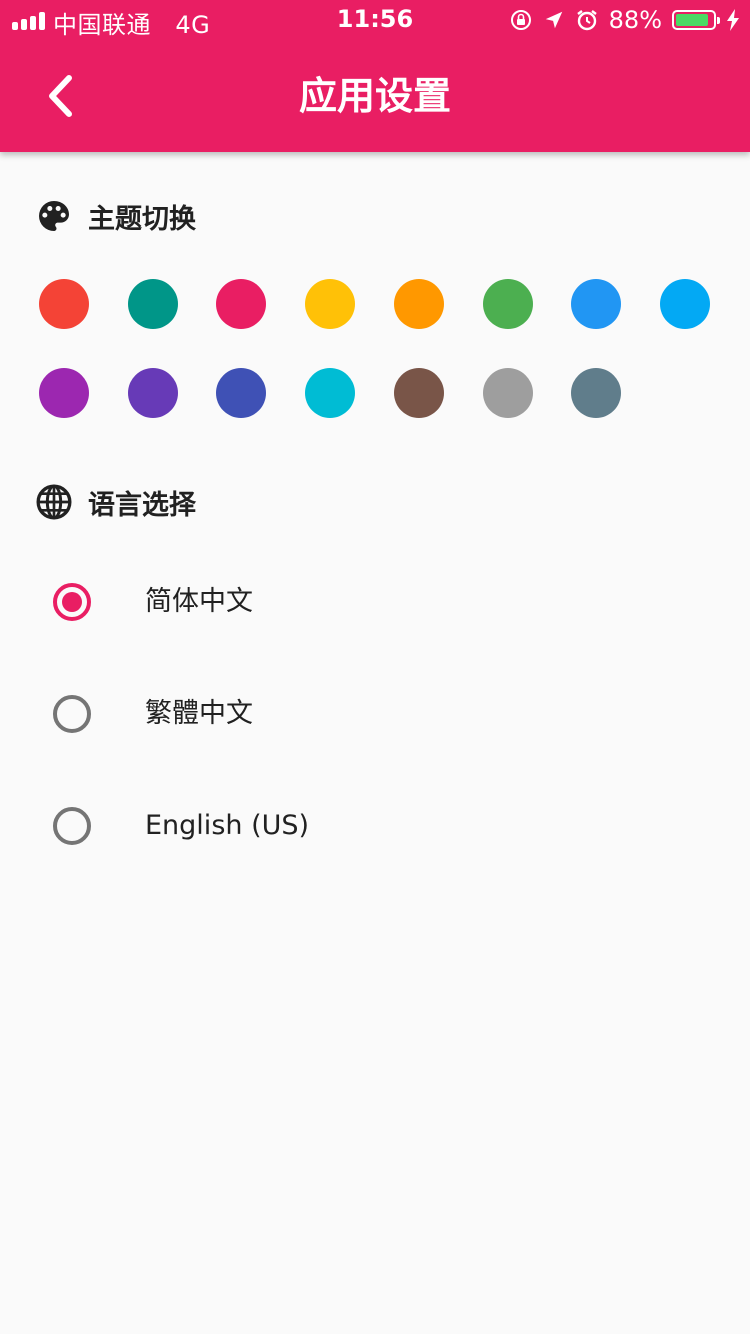 The image size is (750, 1334). What do you see at coordinates (142, 219) in the screenshot?
I see `theme-section-label: 主题切换` at bounding box center [142, 219].